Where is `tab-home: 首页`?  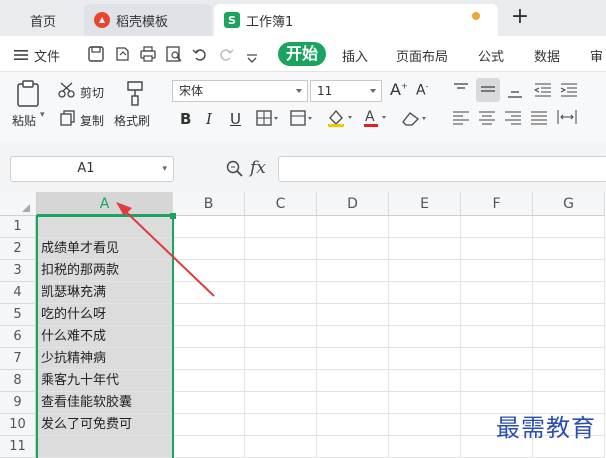
tab-home: 首页 is located at coordinates (43, 20).